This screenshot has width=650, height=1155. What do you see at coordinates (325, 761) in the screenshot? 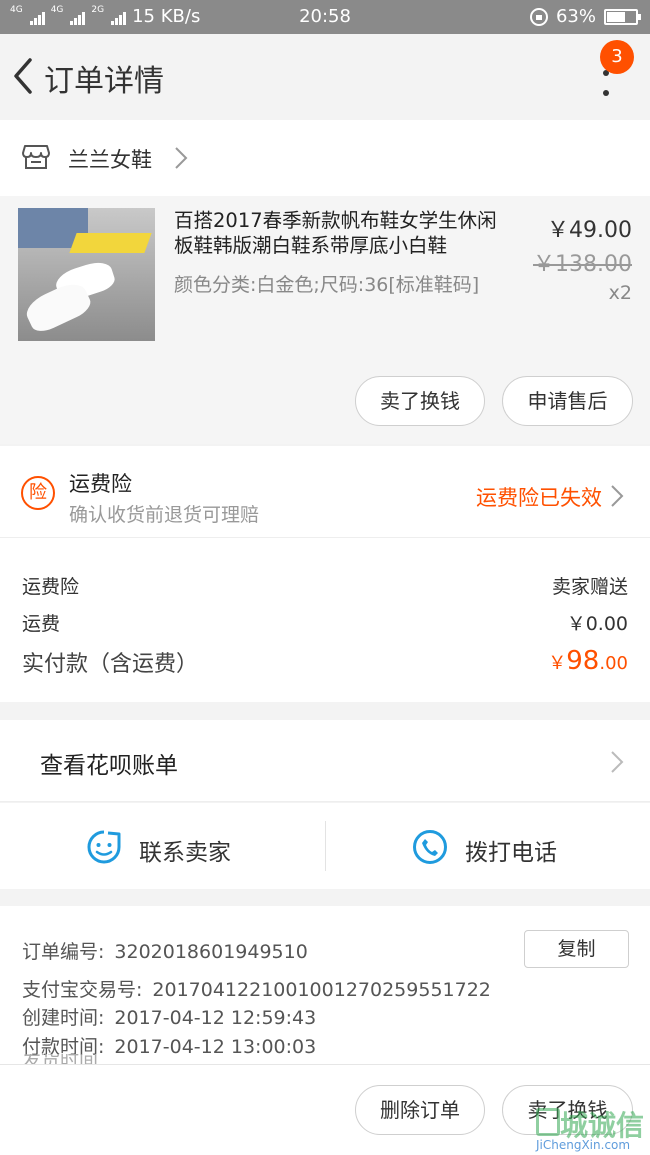
I see `huabei-bill-row: 查看花呗账单` at bounding box center [325, 761].